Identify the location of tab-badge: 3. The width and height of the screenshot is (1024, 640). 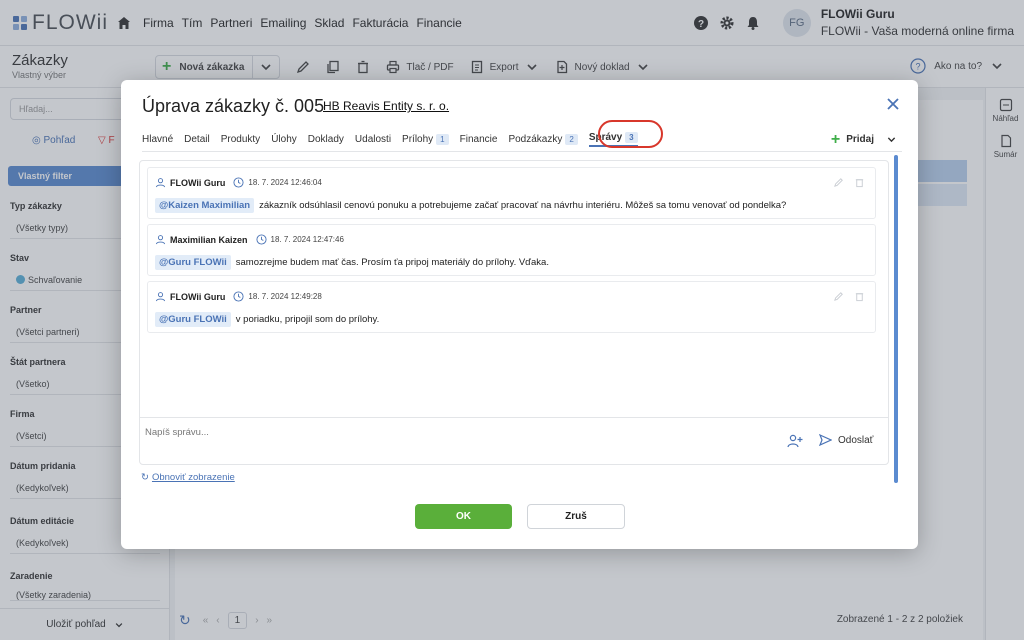
(631, 137).